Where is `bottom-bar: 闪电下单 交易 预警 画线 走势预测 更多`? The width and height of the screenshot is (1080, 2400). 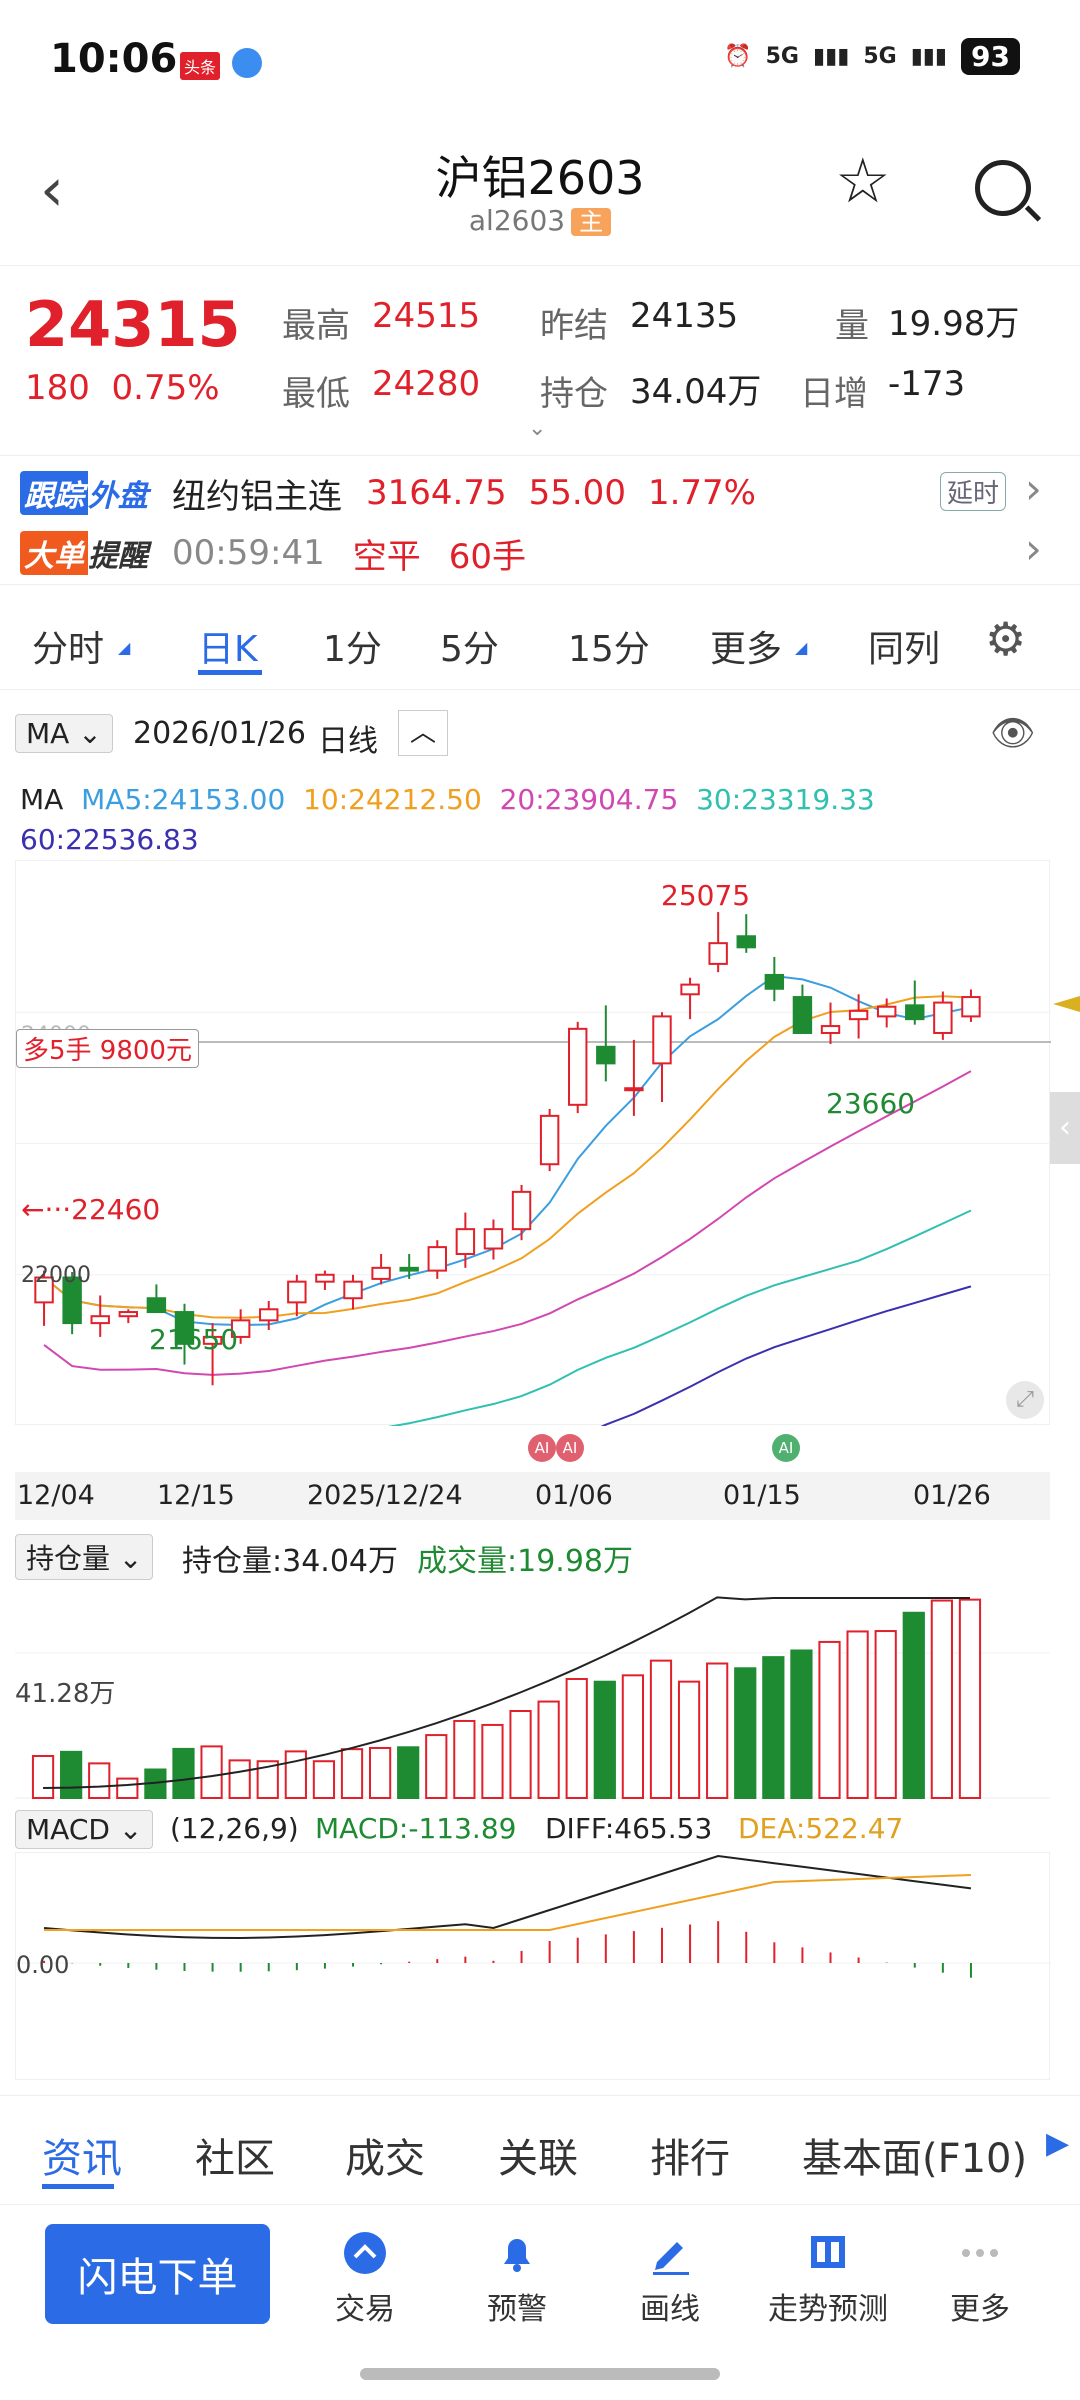
bottom-bar: 闪电下单 交易 预警 画线 走势预测 更多 is located at coordinates (540, 2278).